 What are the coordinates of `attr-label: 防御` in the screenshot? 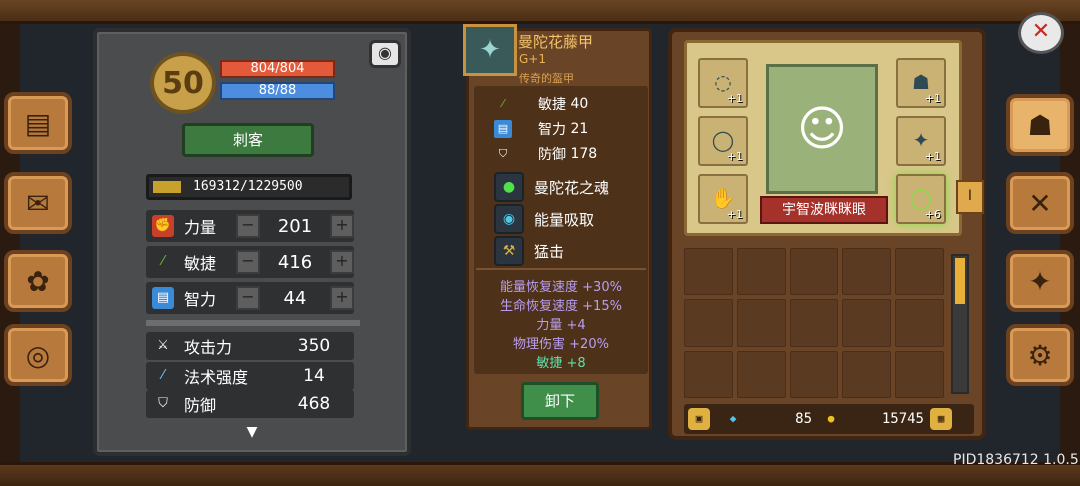 It's located at (200, 405).